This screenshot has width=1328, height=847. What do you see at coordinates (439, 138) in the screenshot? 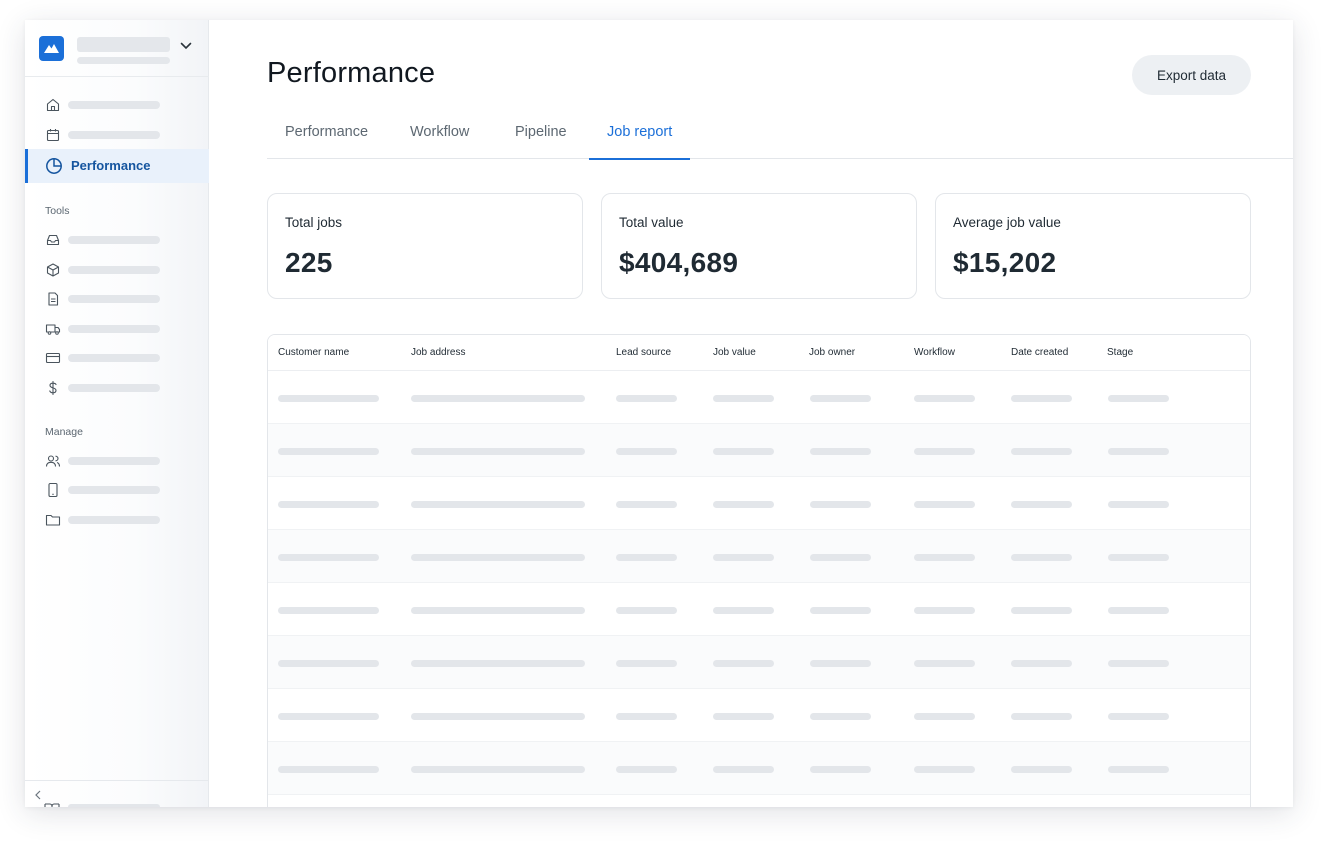
I see `tab-workflow: Workflow` at bounding box center [439, 138].